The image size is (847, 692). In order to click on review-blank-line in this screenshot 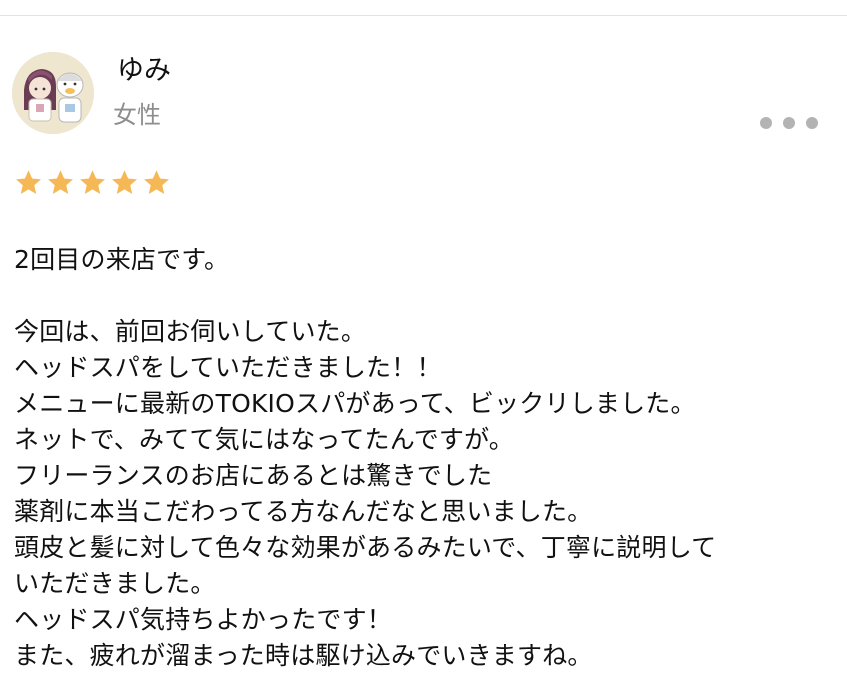, I will do `click(424, 296)`.